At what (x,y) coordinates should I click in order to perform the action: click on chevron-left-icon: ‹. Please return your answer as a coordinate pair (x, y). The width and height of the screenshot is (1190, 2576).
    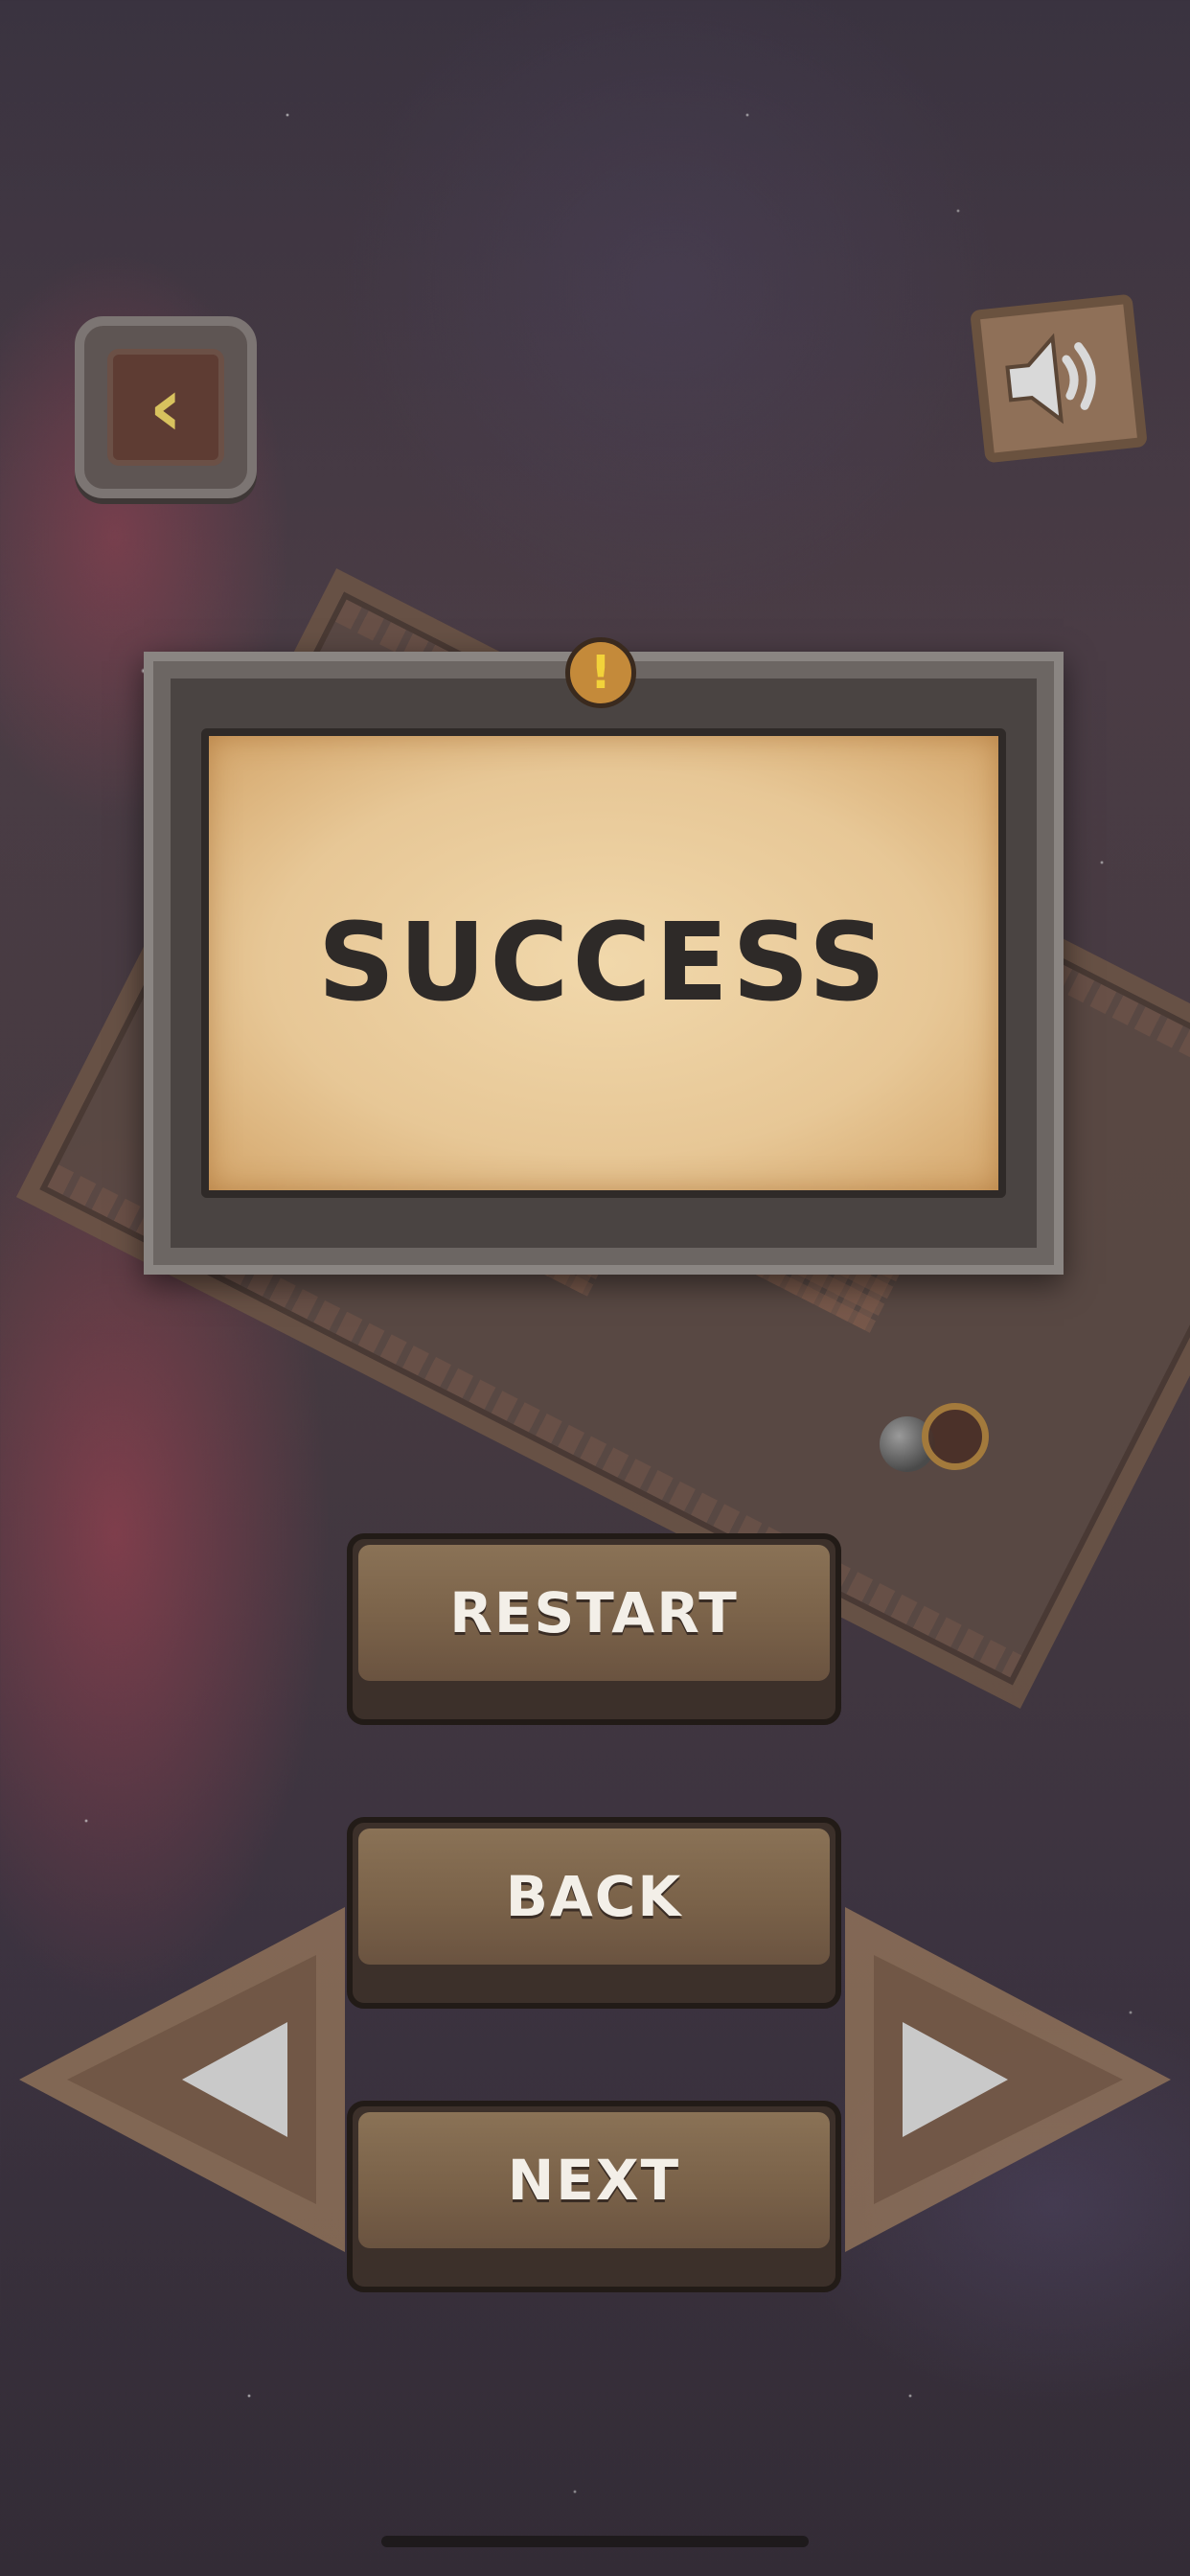
    Looking at the image, I should click on (166, 407).